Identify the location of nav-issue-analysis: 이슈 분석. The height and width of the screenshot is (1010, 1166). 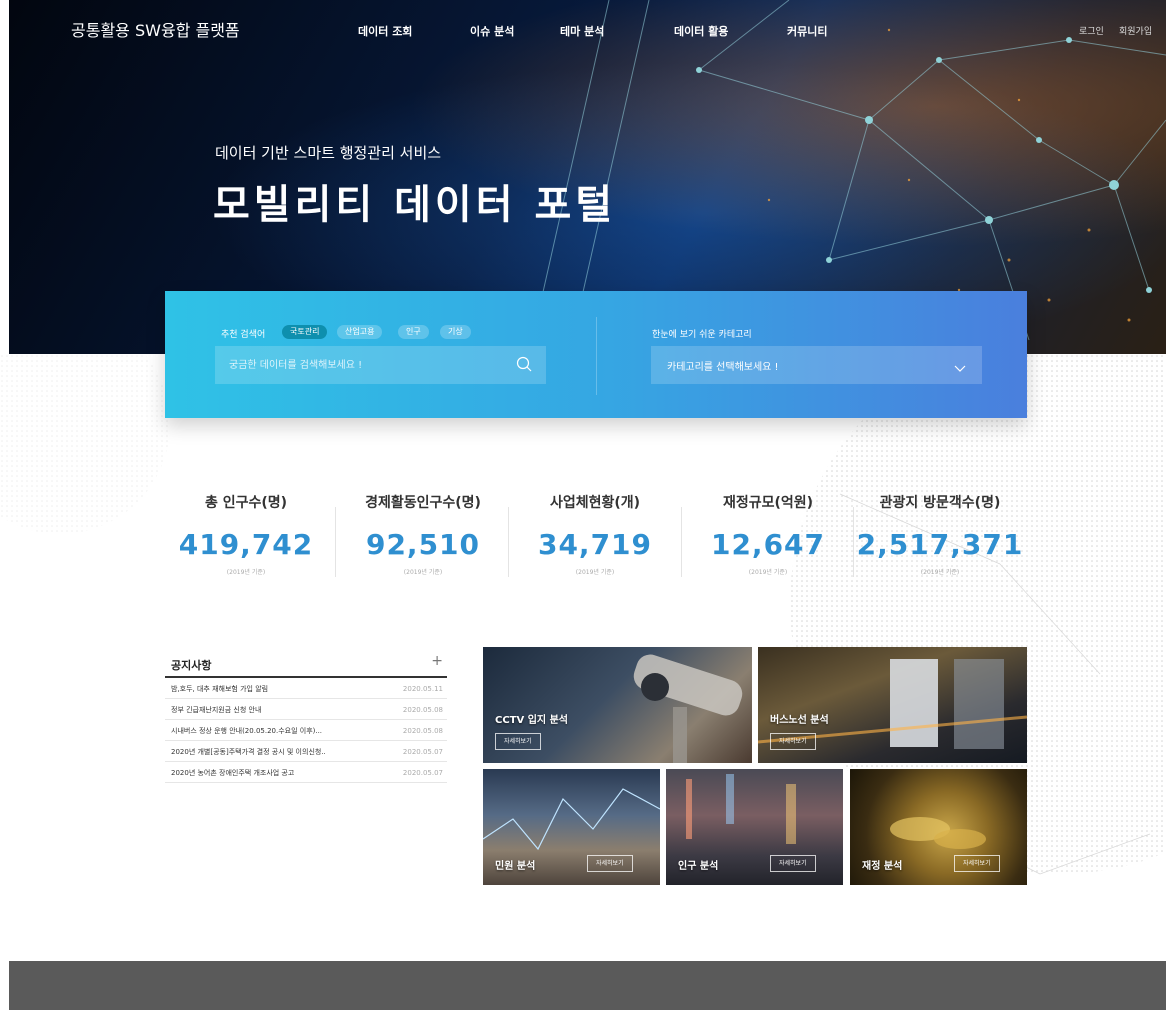
(492, 31).